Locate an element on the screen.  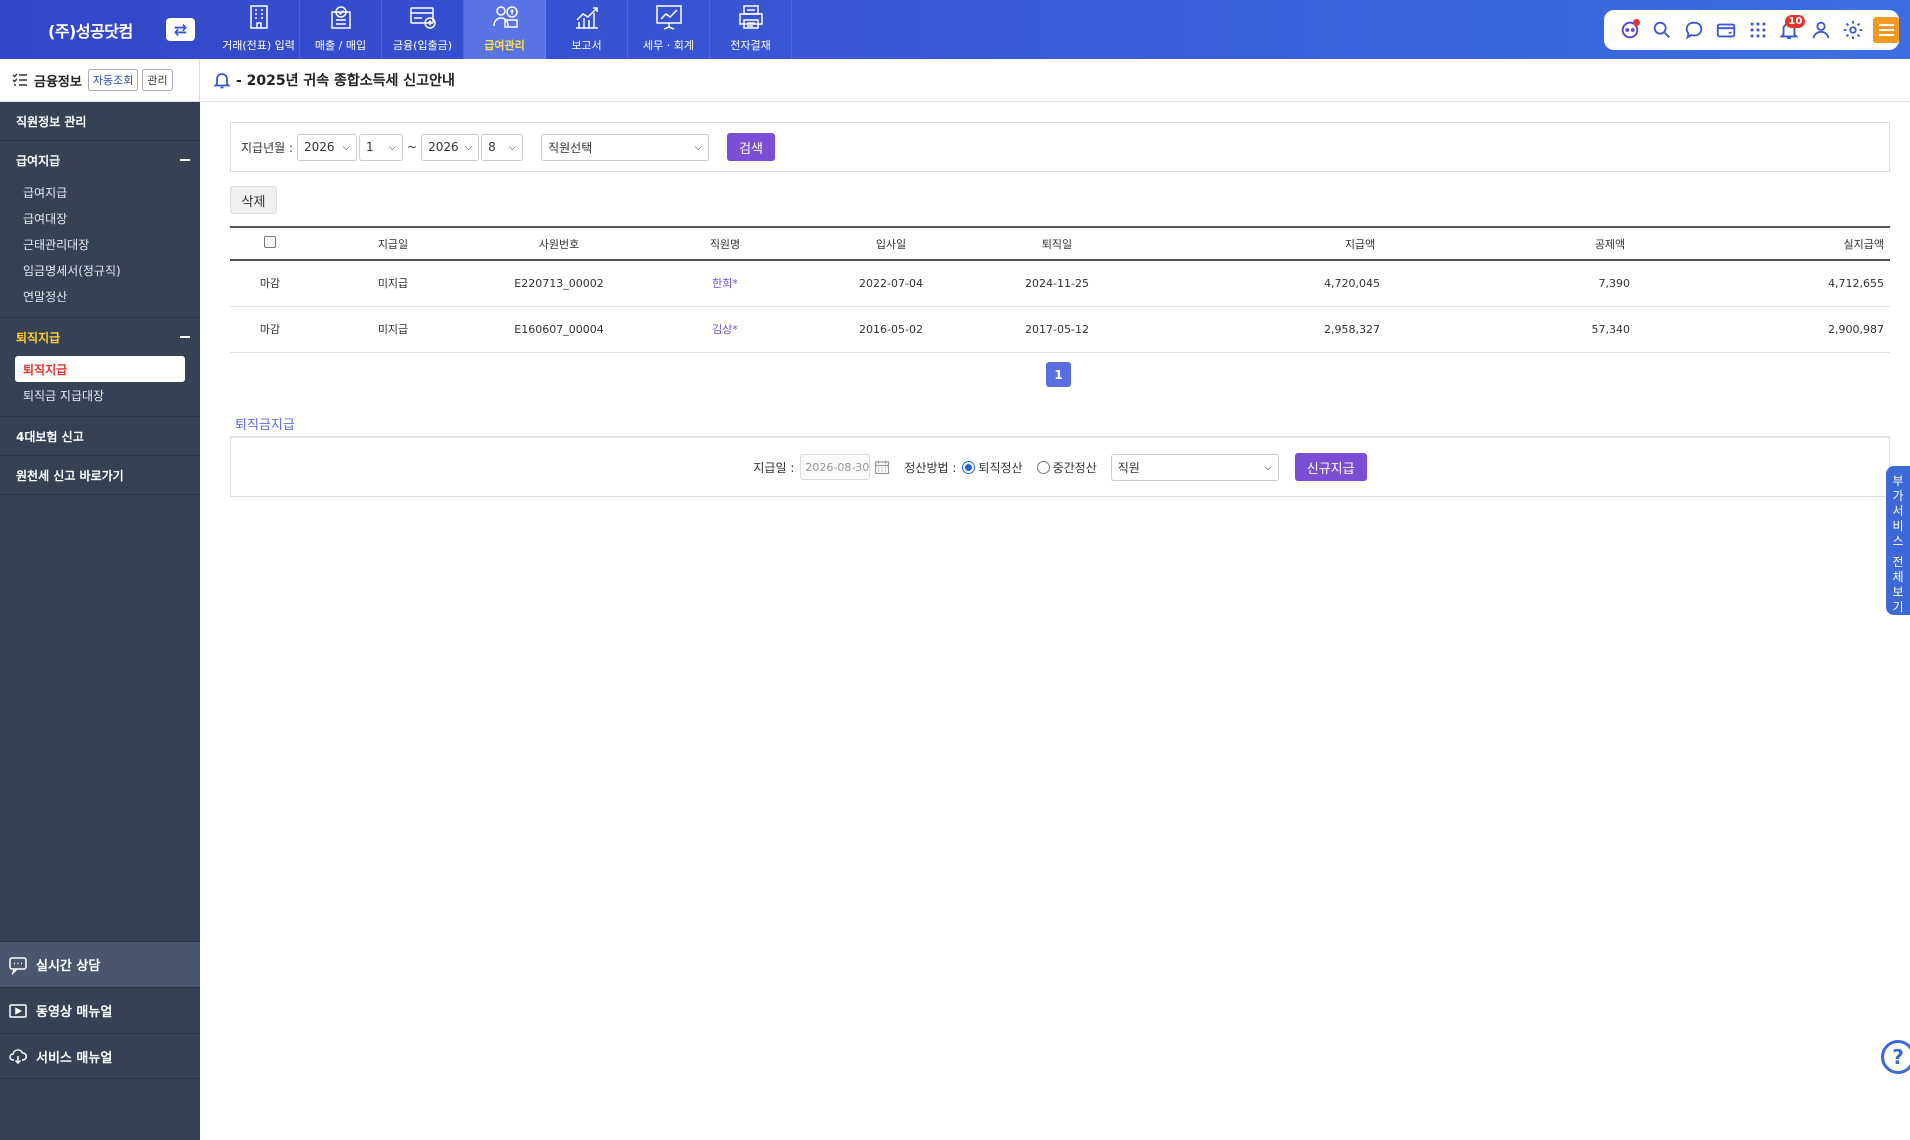
speech-bubble-icon is located at coordinates (1693, 30).